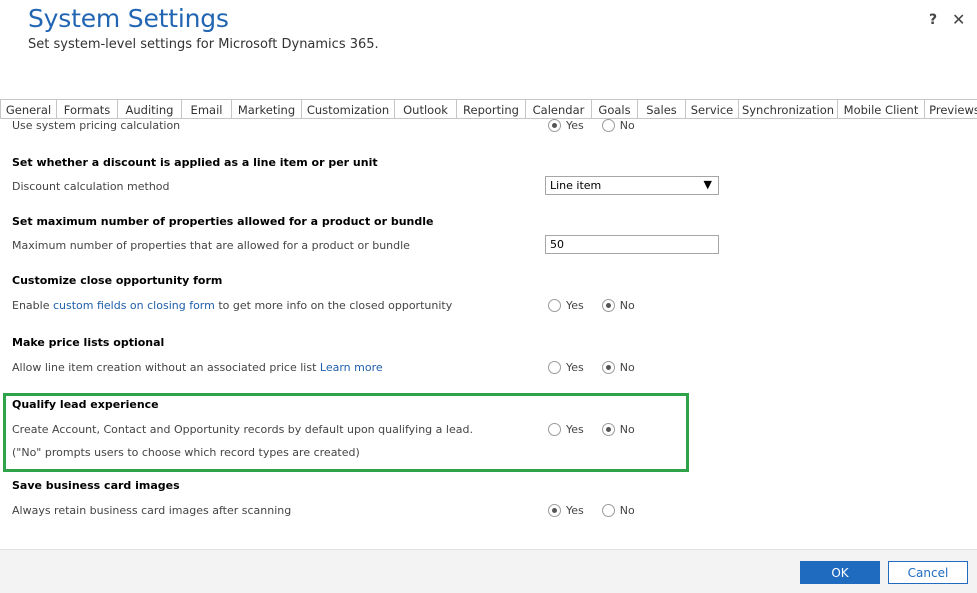 The image size is (977, 593). Describe the element at coordinates (575, 429) in the screenshot. I see `qualify-lead-yes-label: Yes` at that location.